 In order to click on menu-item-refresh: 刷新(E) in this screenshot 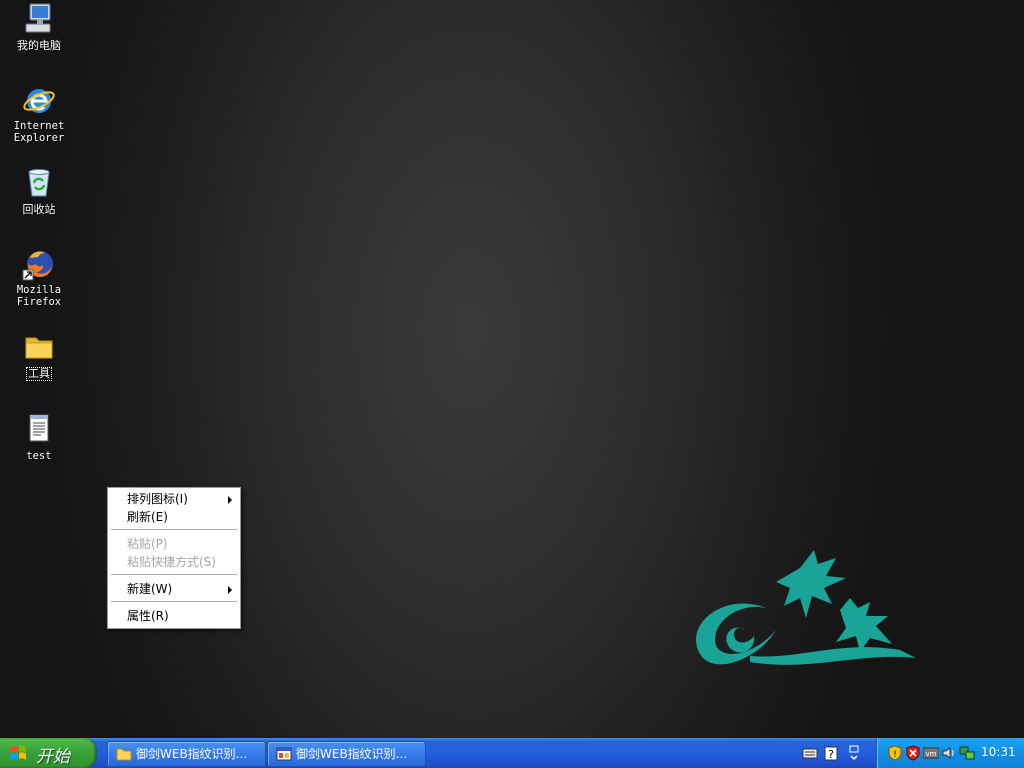, I will do `click(174, 517)`.